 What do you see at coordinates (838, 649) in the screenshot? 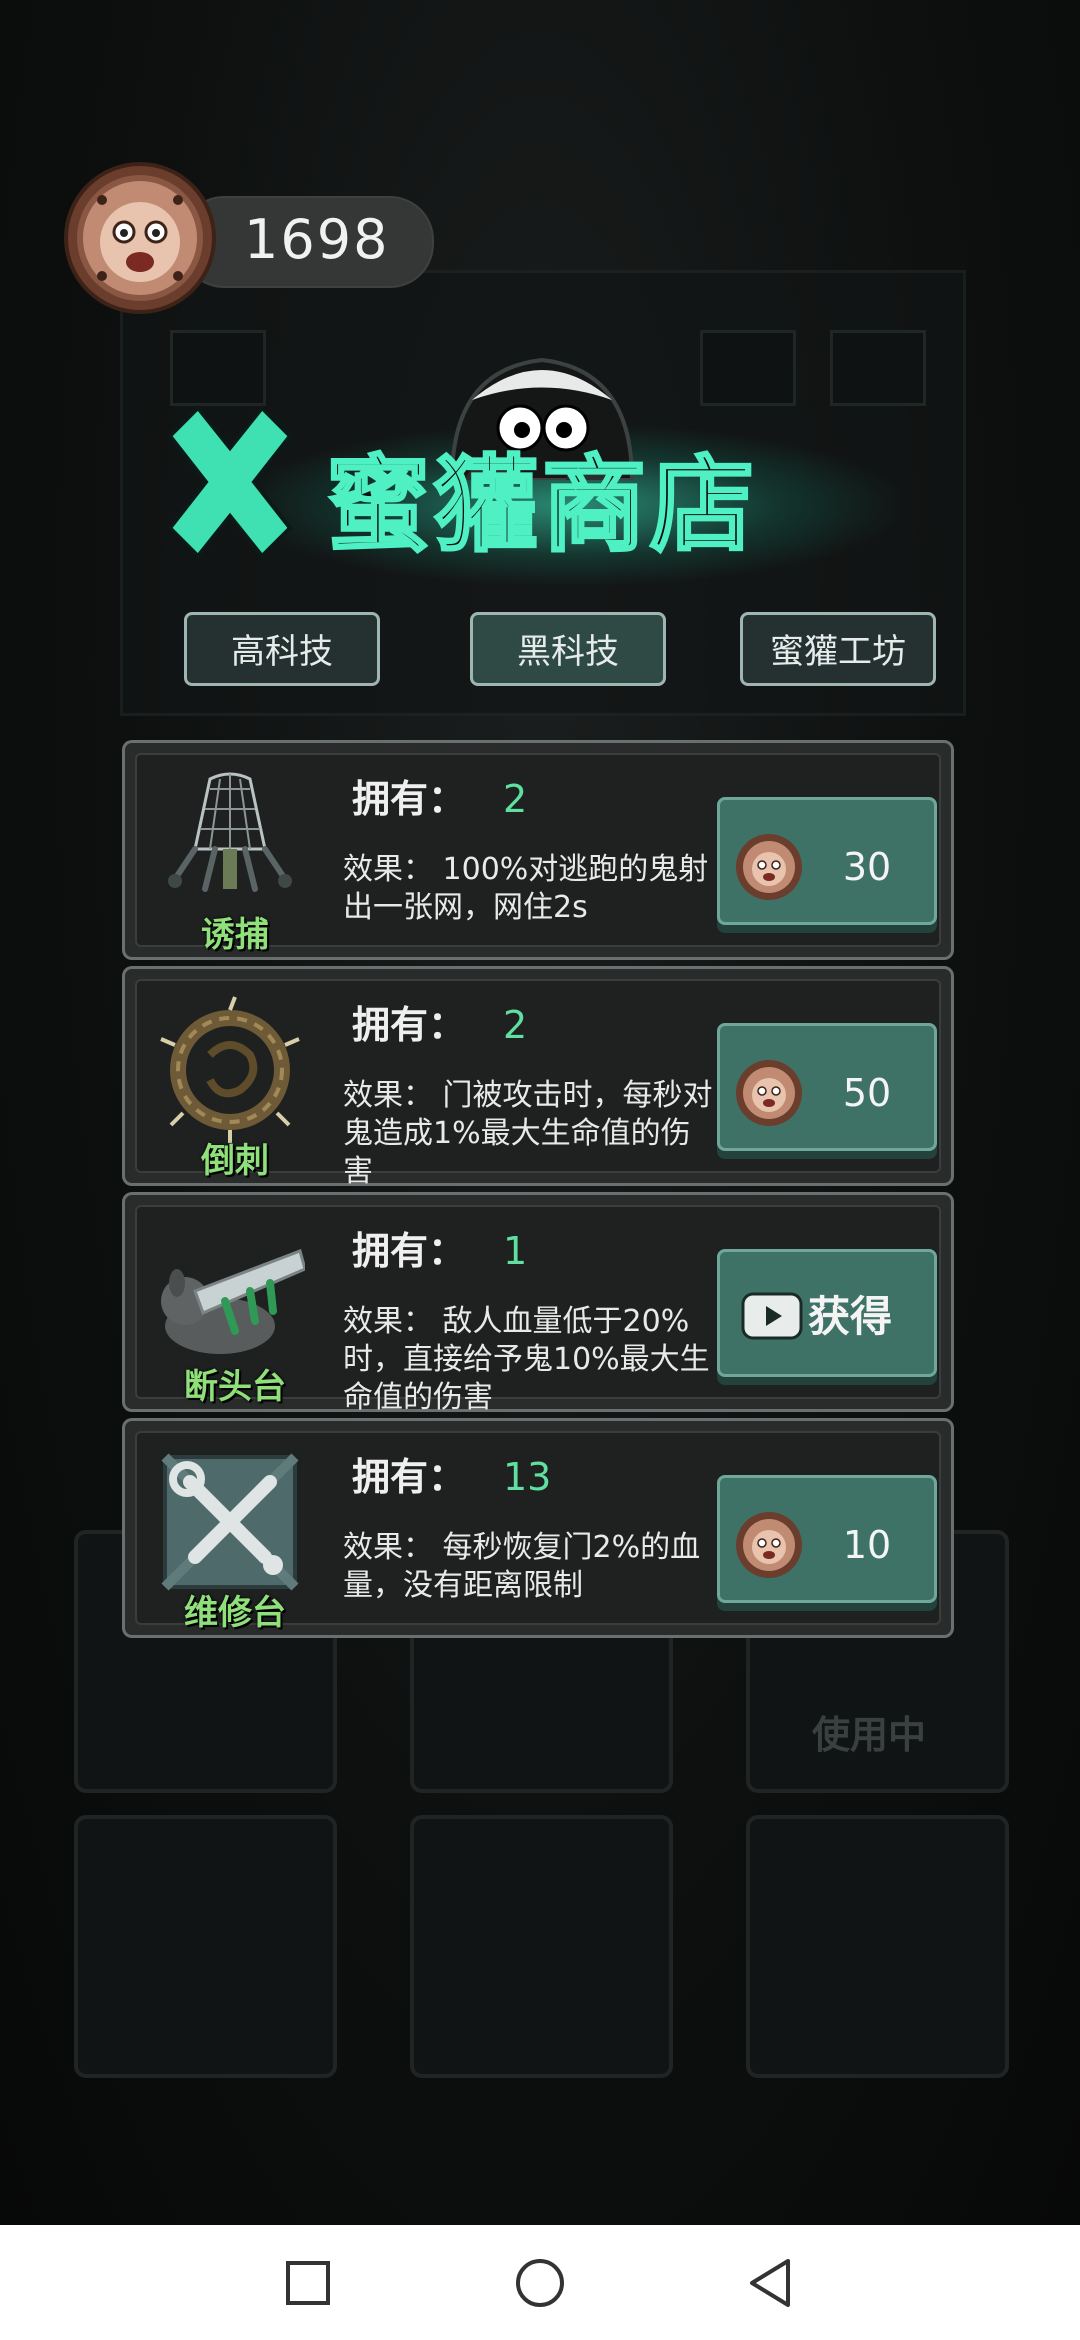
I see `tab-badger-workshop: 蜜獾工坊` at bounding box center [838, 649].